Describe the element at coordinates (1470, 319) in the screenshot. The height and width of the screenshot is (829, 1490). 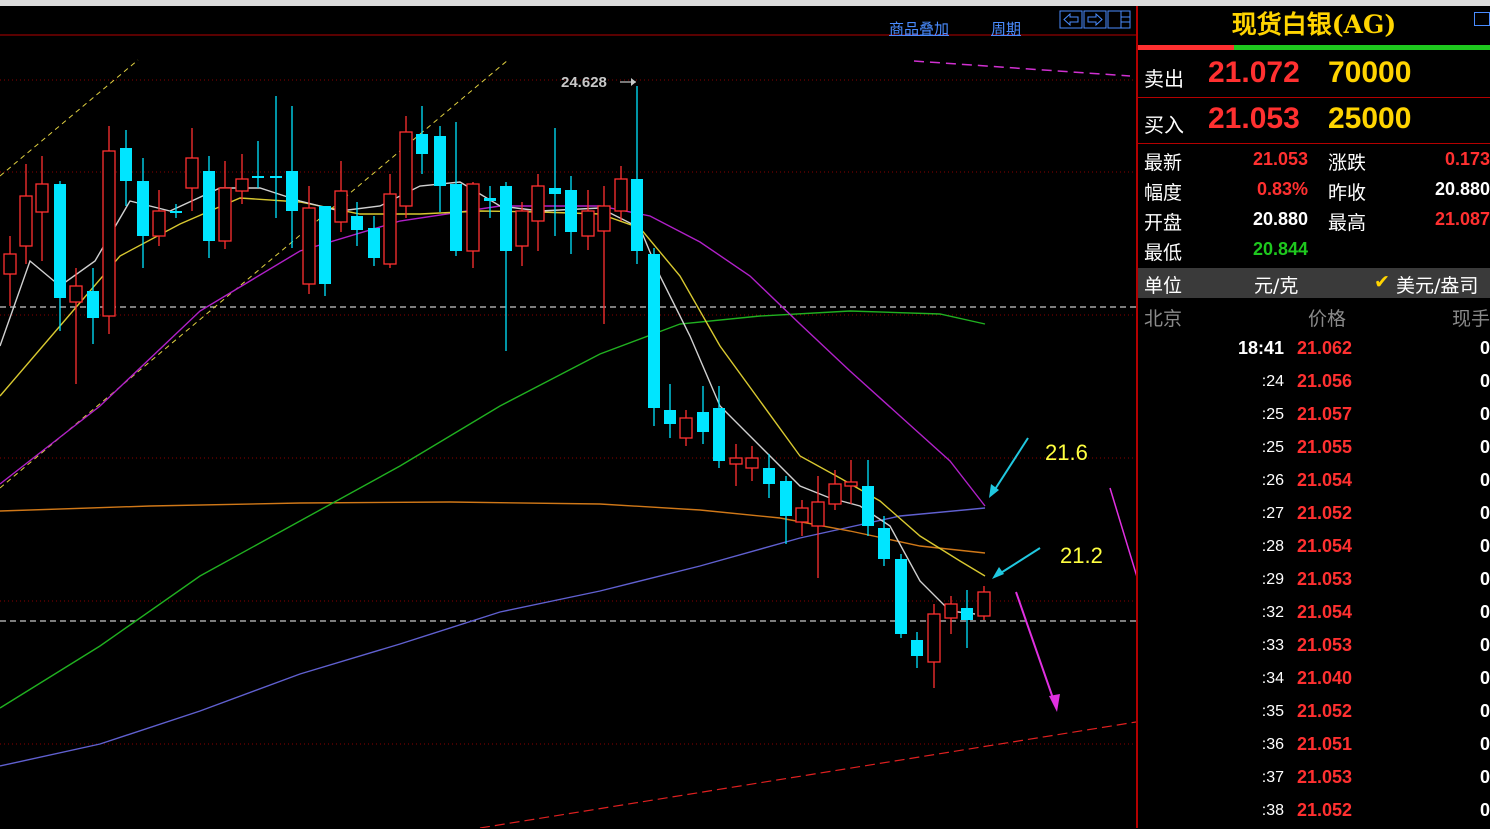
I see `ticks-header-volume: 现手` at that location.